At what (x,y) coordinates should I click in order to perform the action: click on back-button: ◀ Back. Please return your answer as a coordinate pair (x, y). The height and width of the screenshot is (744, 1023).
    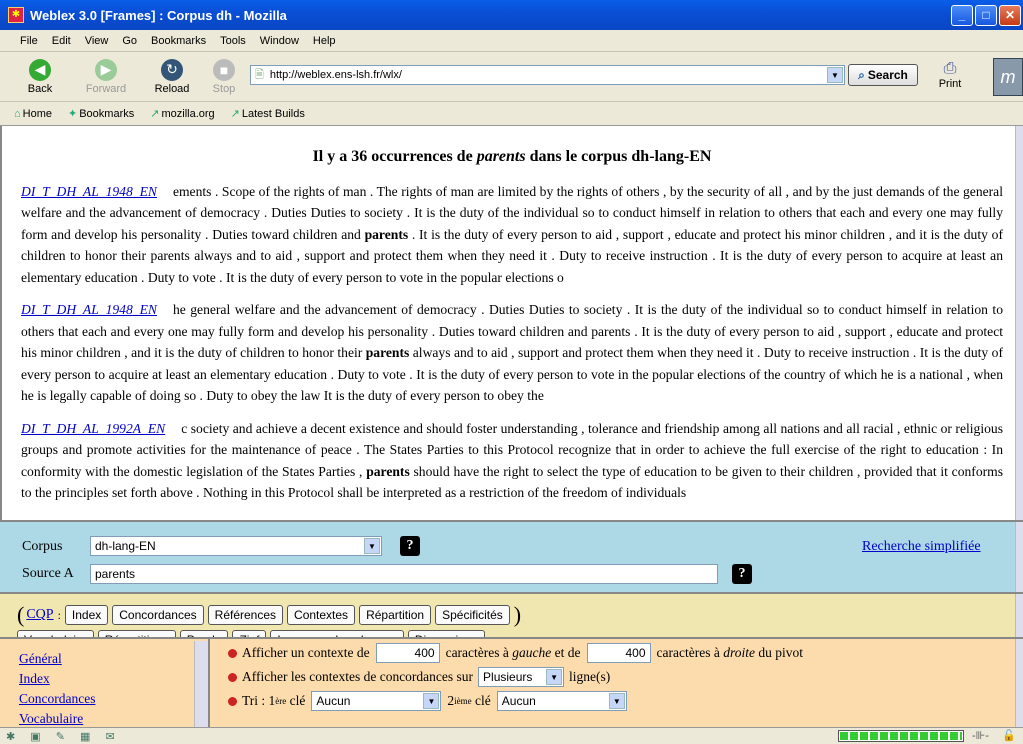
    Looking at the image, I should click on (40, 76).